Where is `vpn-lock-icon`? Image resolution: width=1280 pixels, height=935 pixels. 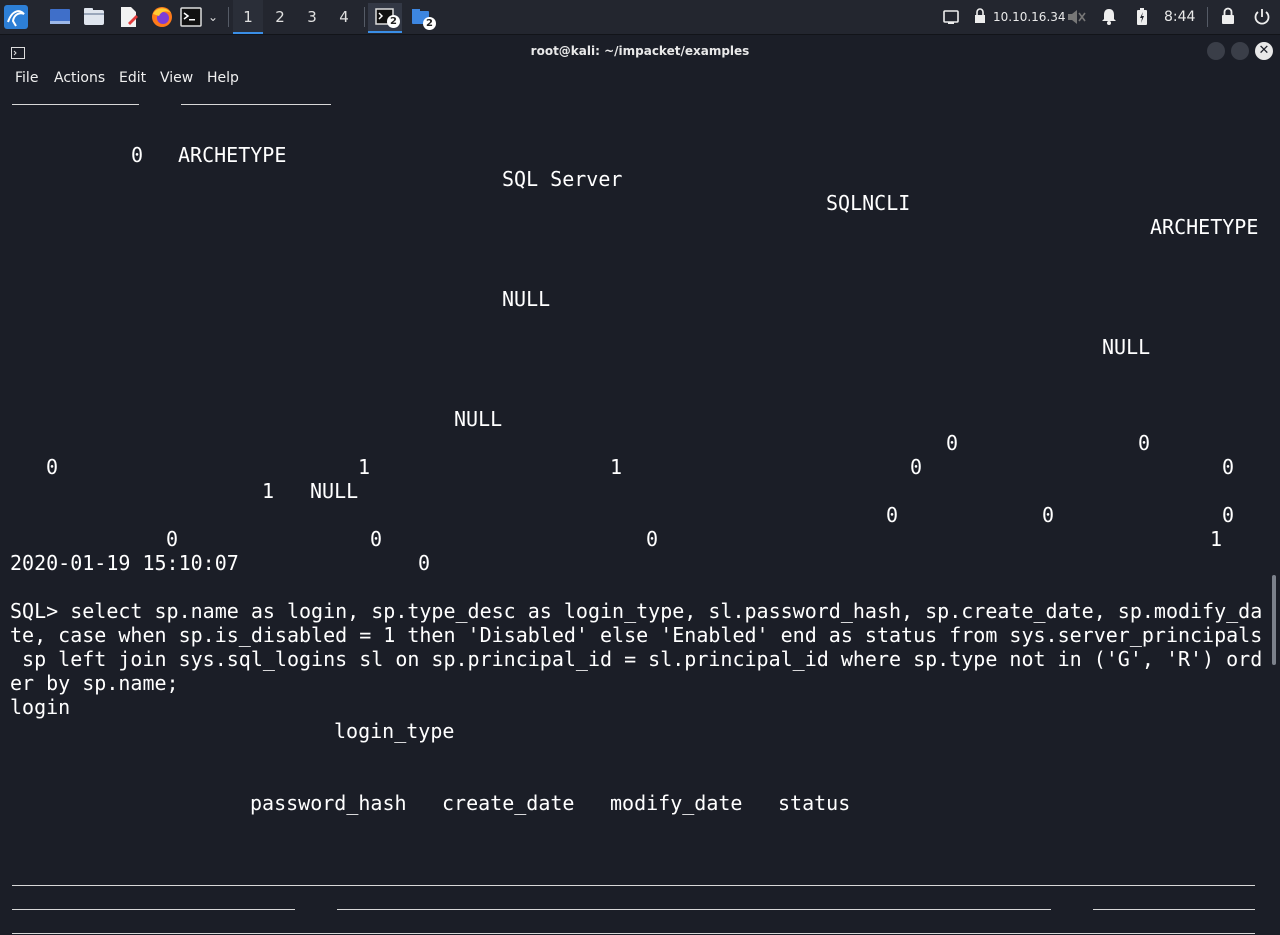 vpn-lock-icon is located at coordinates (981, 17).